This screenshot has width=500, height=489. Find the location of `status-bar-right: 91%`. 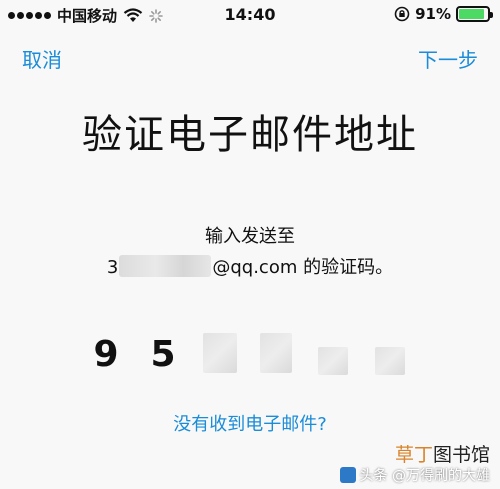

status-bar-right: 91% is located at coordinates (443, 14).